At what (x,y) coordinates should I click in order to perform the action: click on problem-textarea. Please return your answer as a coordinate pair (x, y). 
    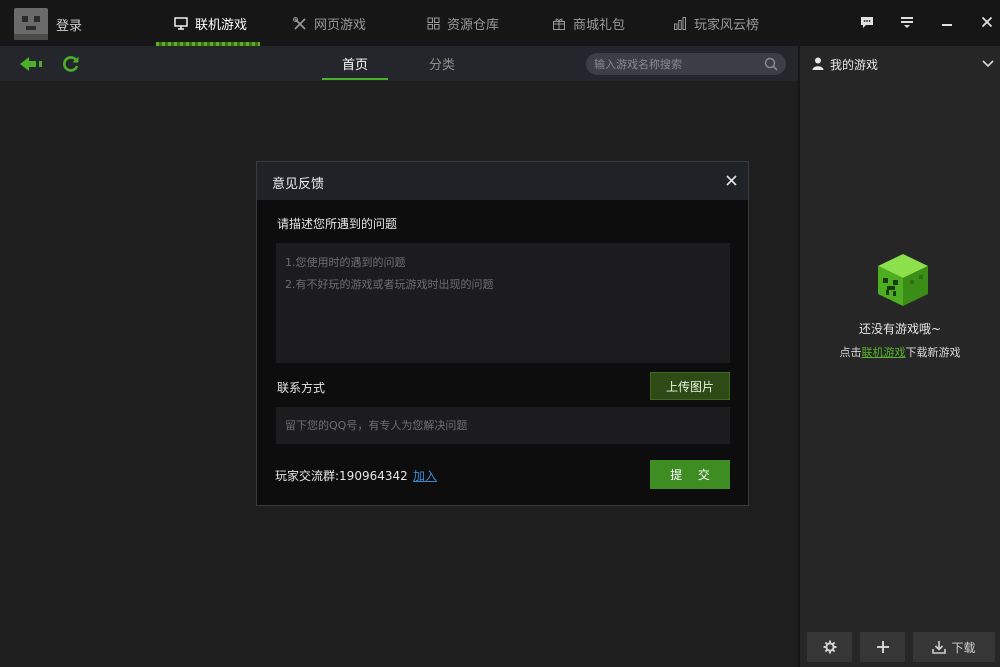
    Looking at the image, I should click on (503, 303).